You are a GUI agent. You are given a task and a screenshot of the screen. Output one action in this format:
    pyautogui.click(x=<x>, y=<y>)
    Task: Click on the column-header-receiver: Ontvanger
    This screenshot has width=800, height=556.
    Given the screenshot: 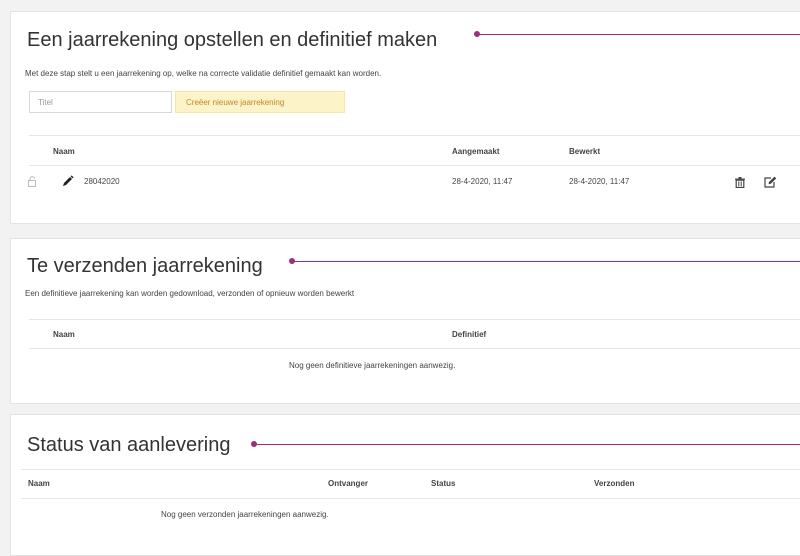 What is the action you would take?
    pyautogui.click(x=348, y=483)
    